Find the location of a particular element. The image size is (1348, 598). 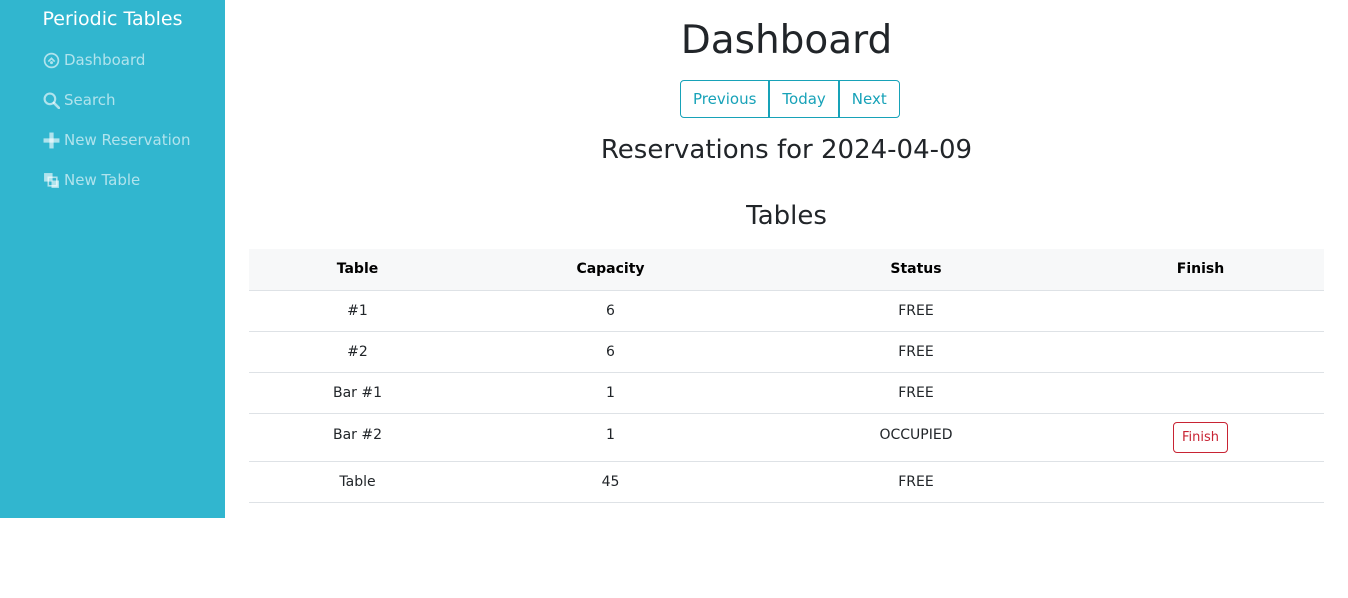

status-cell: OCCUPIED is located at coordinates (916, 437).